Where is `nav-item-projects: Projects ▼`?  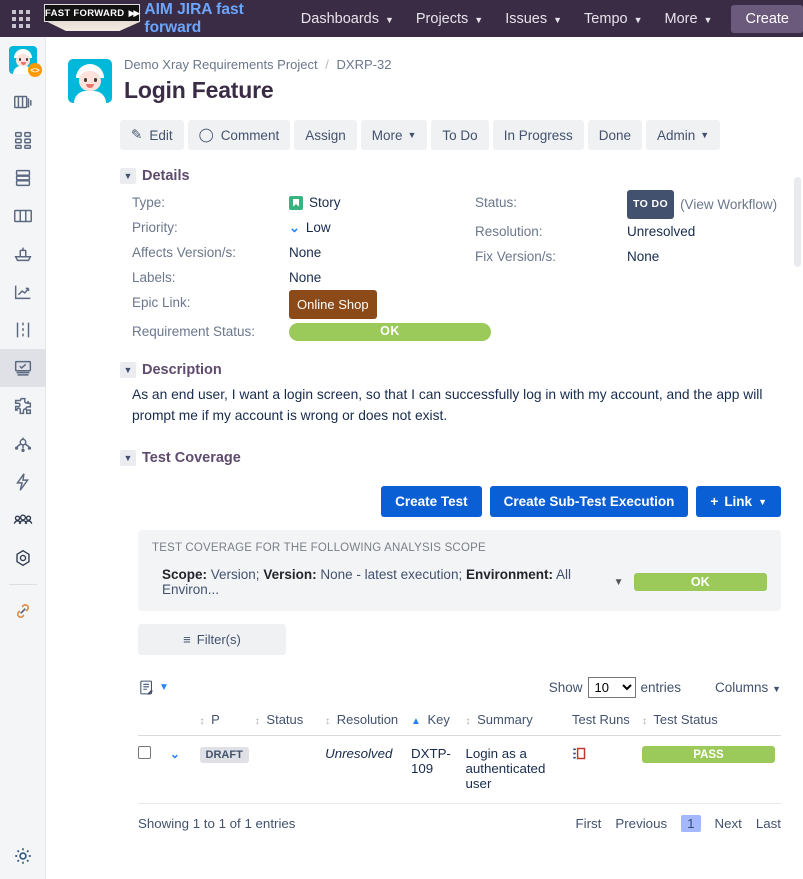
nav-item-projects: Projects ▼ is located at coordinates (449, 18).